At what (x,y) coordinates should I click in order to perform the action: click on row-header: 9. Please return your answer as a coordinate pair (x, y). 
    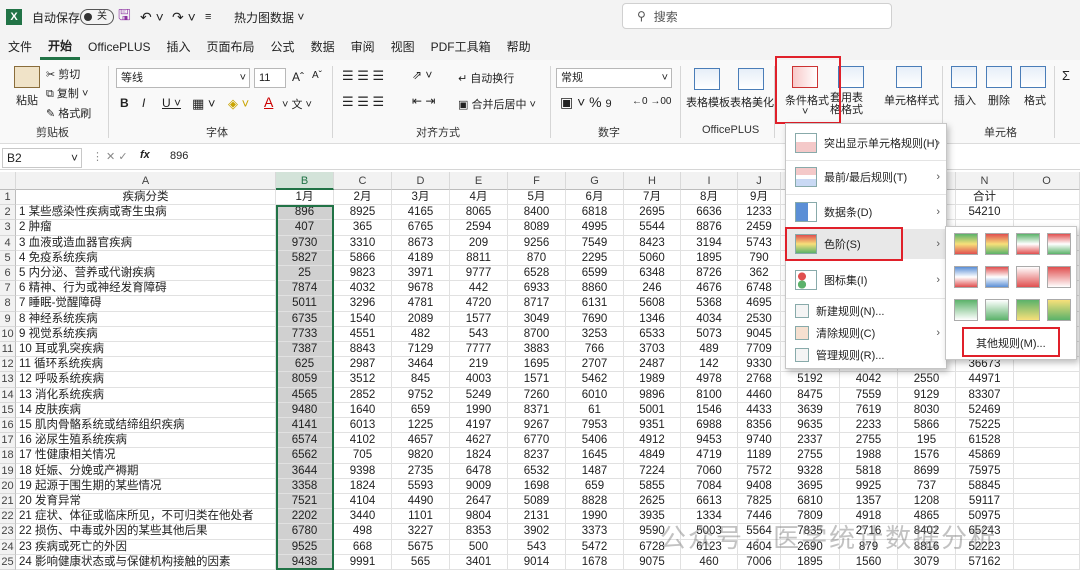
    Looking at the image, I should click on (8, 319).